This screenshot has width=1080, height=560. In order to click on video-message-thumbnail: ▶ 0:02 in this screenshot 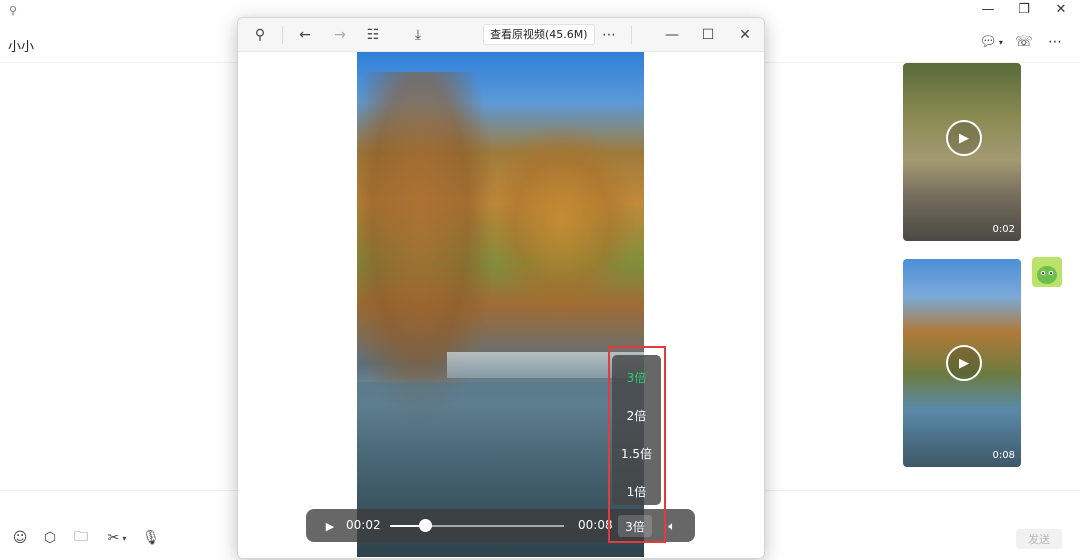, I will do `click(962, 152)`.